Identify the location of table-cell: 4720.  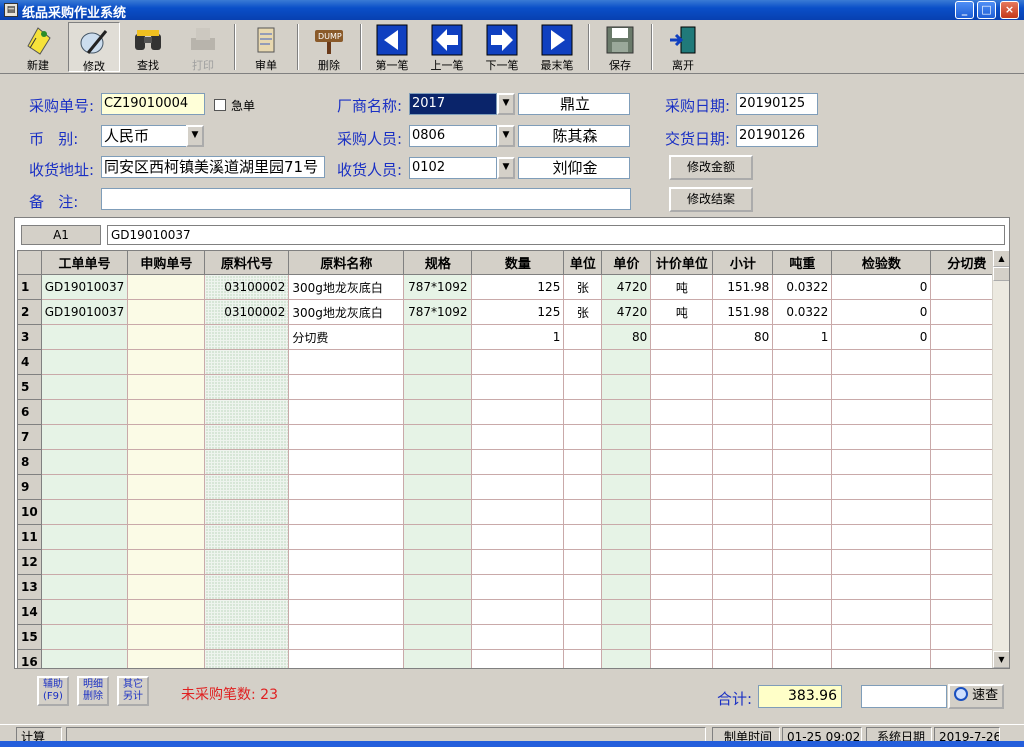
(626, 312).